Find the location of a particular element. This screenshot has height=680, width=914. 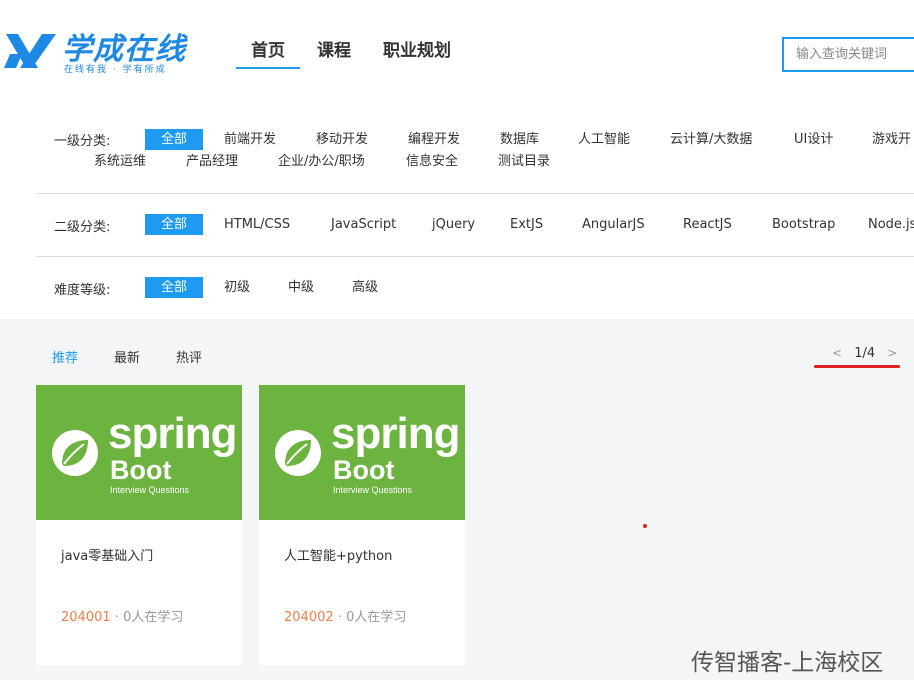

filter-level1-item: 云计算/大数据 is located at coordinates (711, 139).